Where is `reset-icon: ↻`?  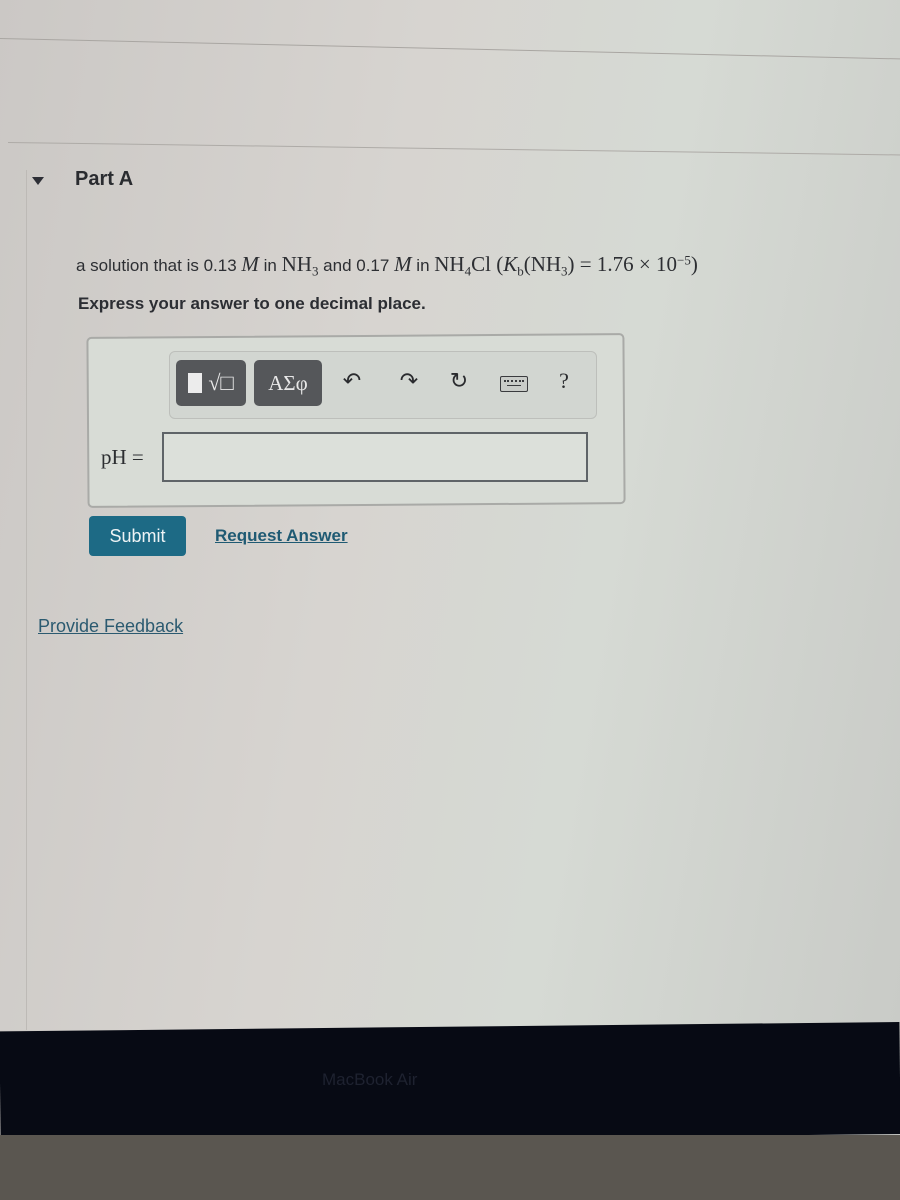 reset-icon: ↻ is located at coordinates (459, 381).